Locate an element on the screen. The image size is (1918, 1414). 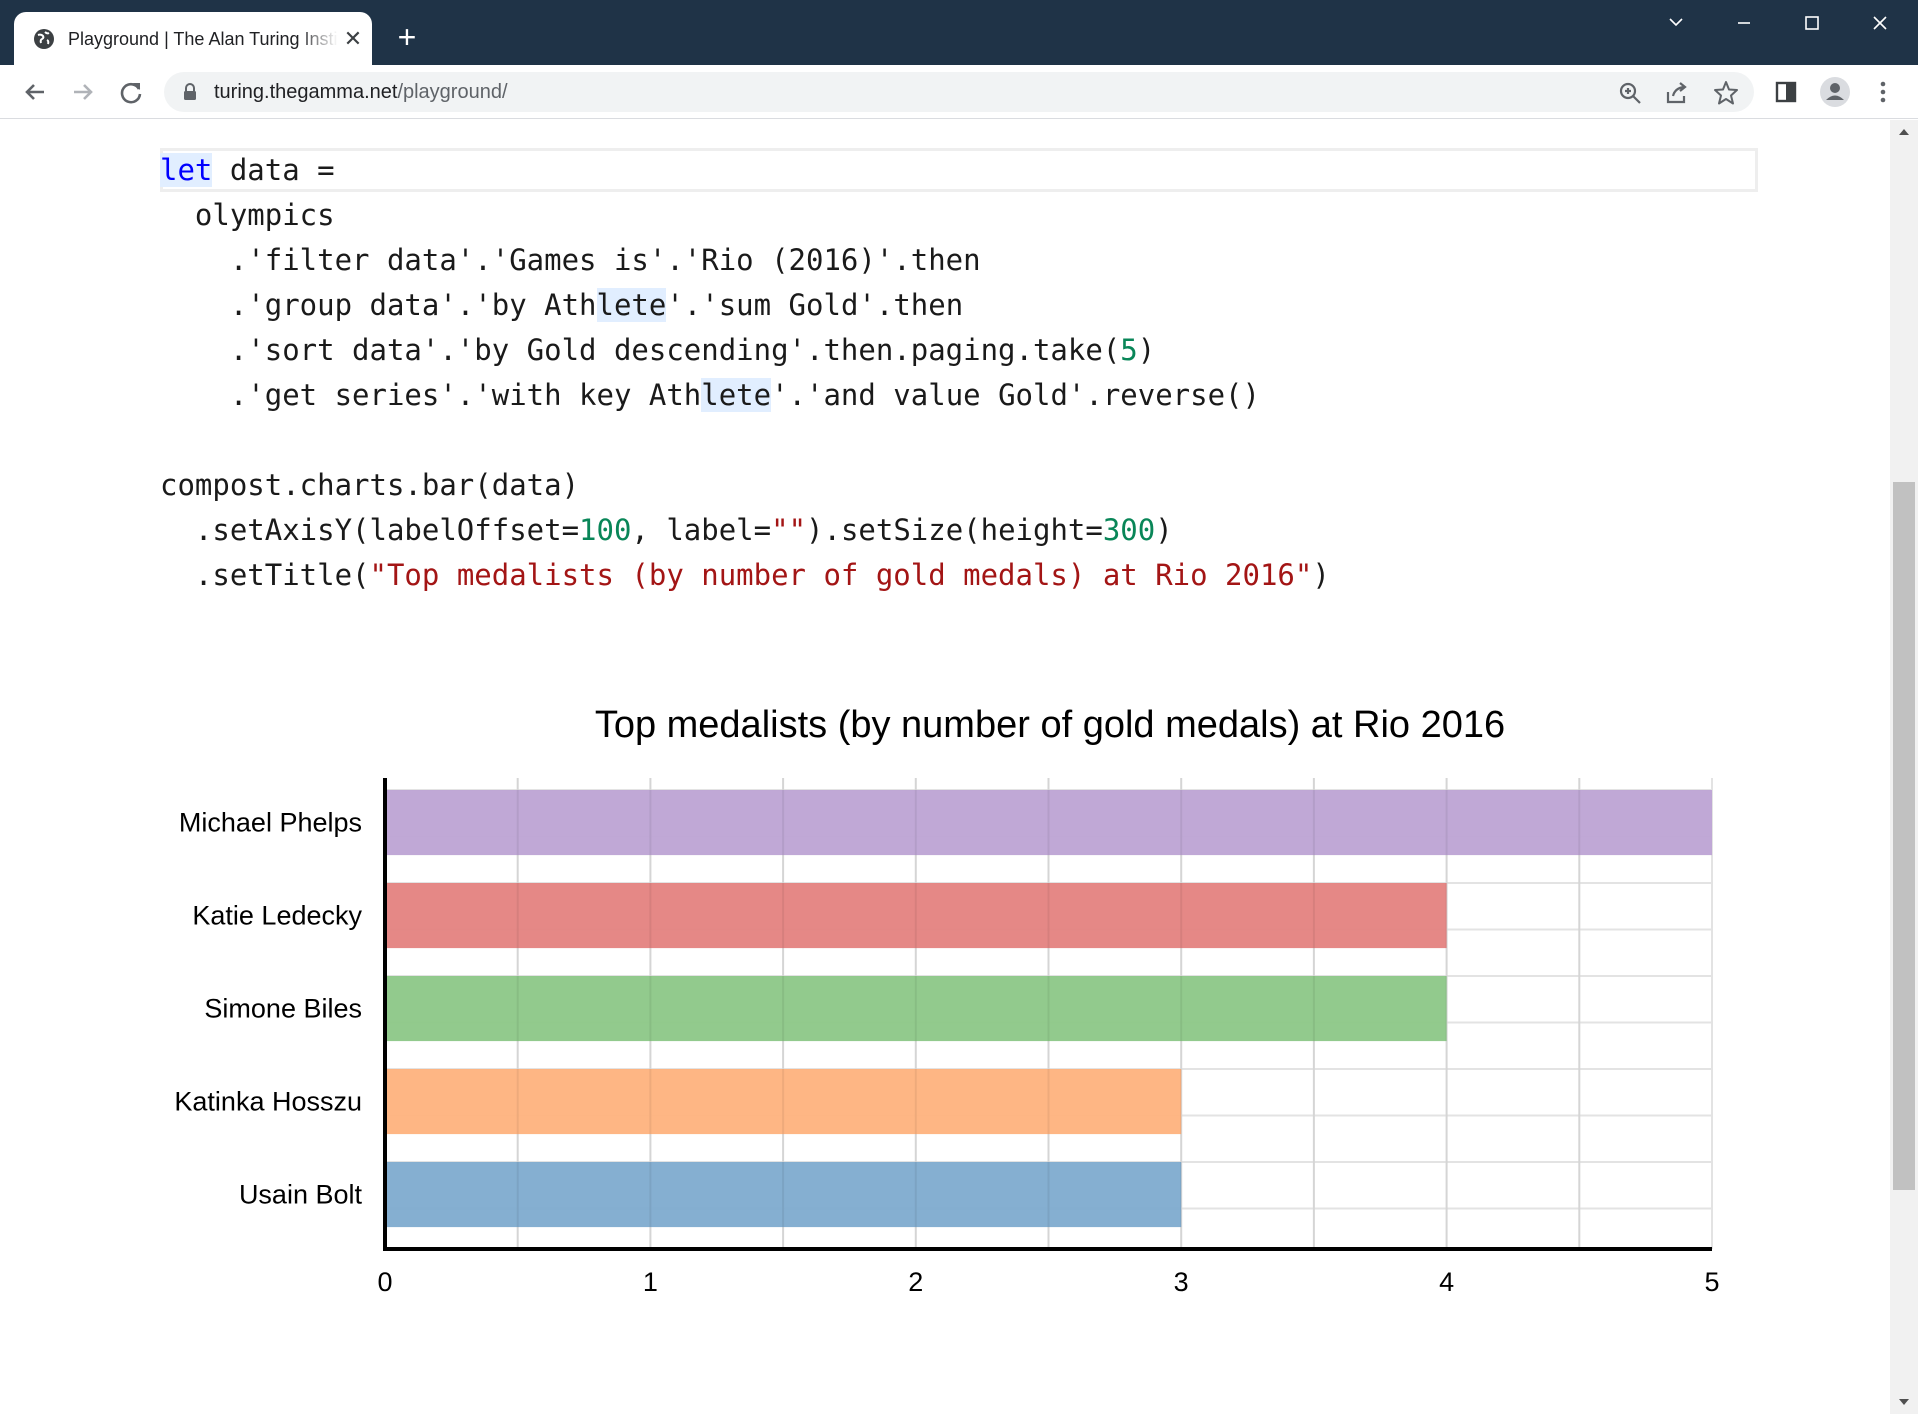
x-tick-label: 0 is located at coordinates (384, 1282).